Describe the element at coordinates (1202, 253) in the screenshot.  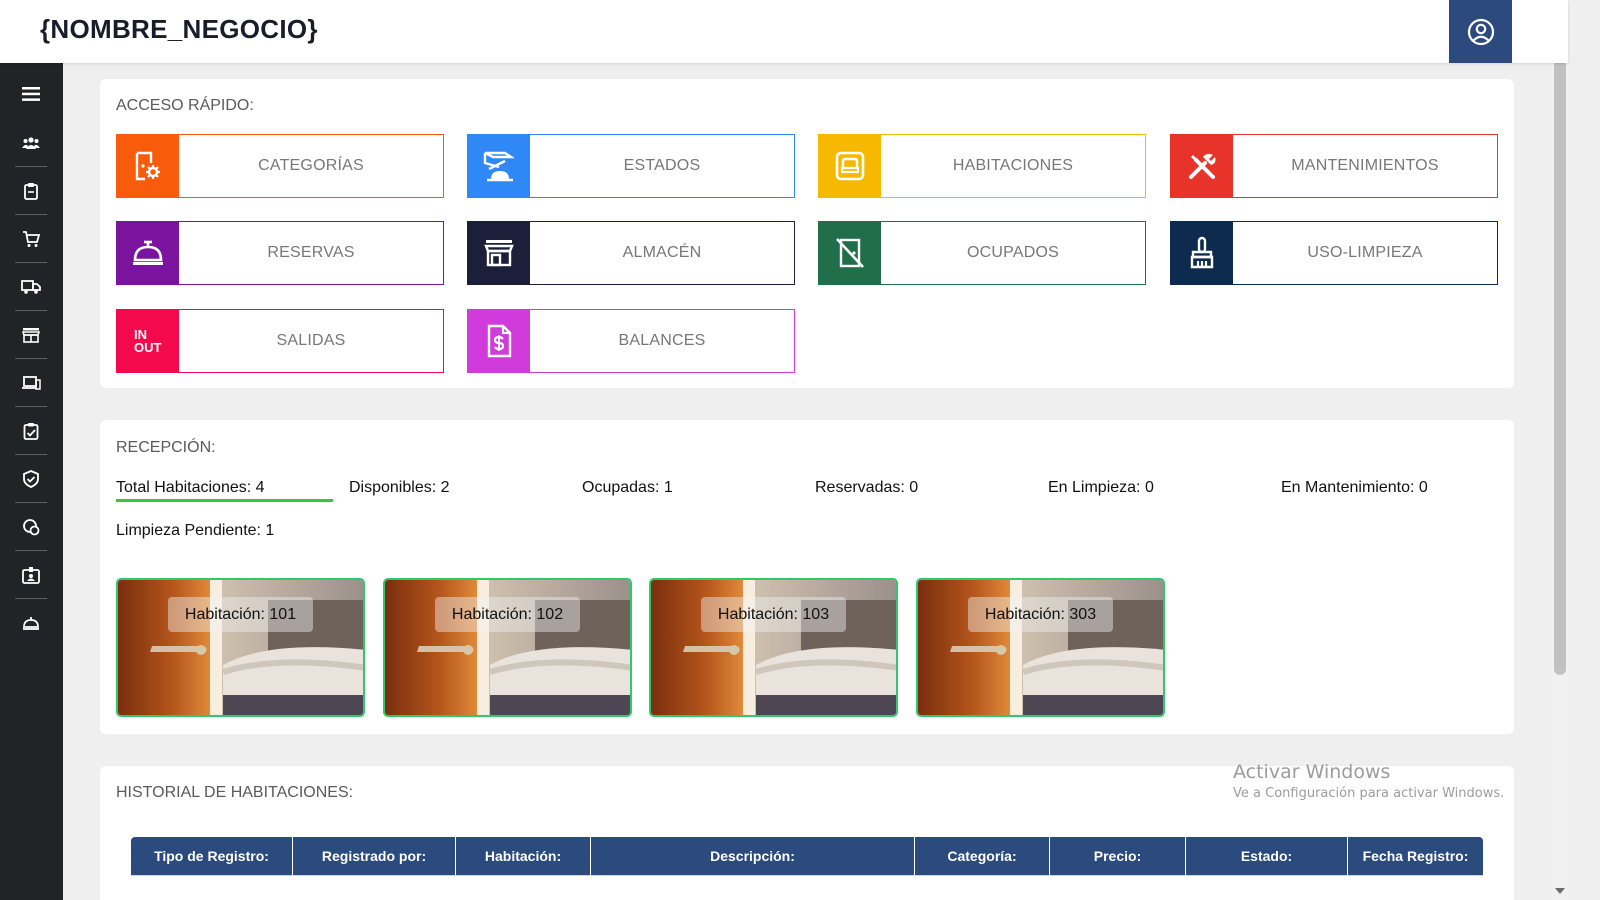
I see `broom-icon` at that location.